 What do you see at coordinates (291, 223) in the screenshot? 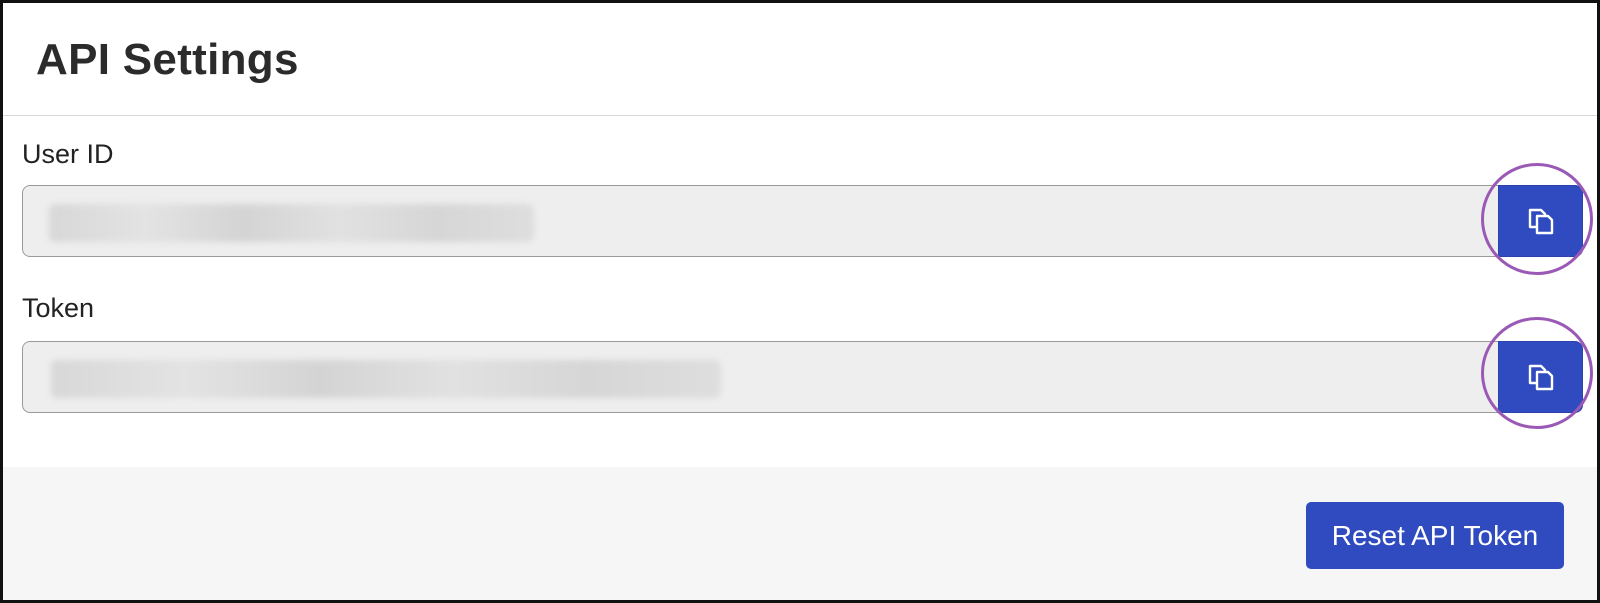
I see `user-id-masked-value` at bounding box center [291, 223].